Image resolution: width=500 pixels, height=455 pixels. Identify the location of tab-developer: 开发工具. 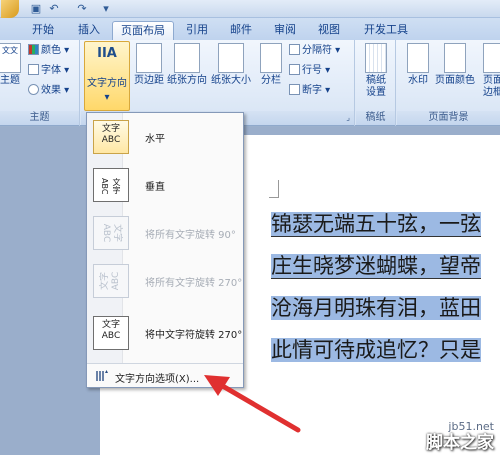
(386, 30).